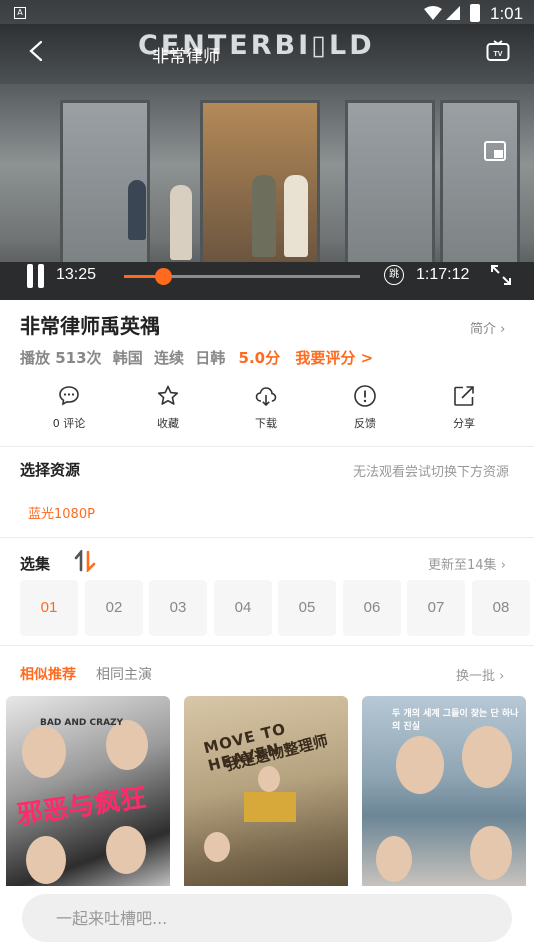 The height and width of the screenshot is (950, 534). Describe the element at coordinates (163, 276) in the screenshot. I see `progress-handle` at that location.